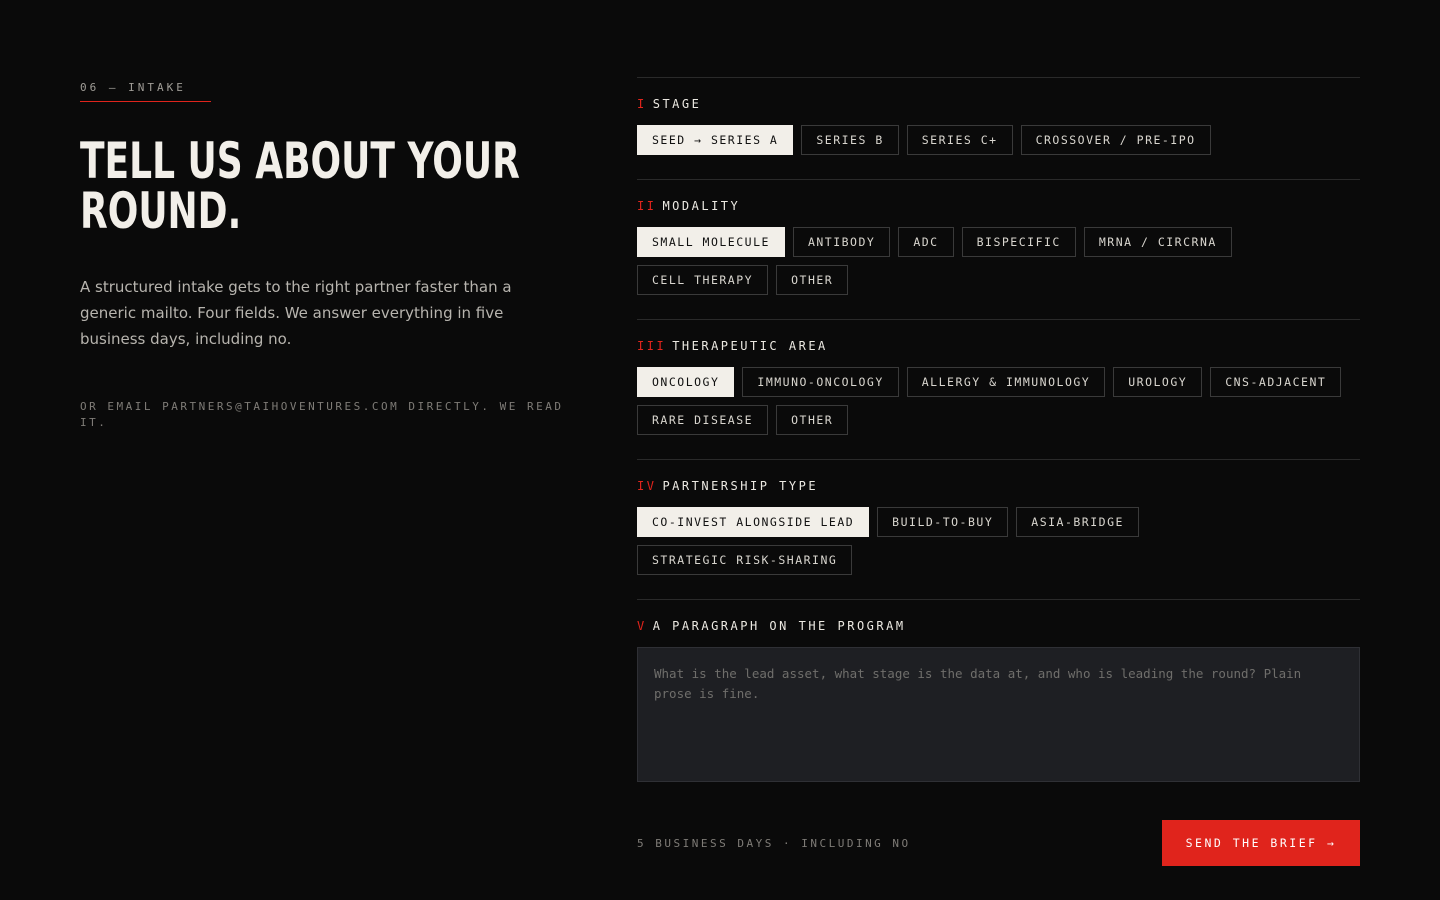  Describe the element at coordinates (1158, 382) in the screenshot. I see `option-chip: UROLOGY` at that location.